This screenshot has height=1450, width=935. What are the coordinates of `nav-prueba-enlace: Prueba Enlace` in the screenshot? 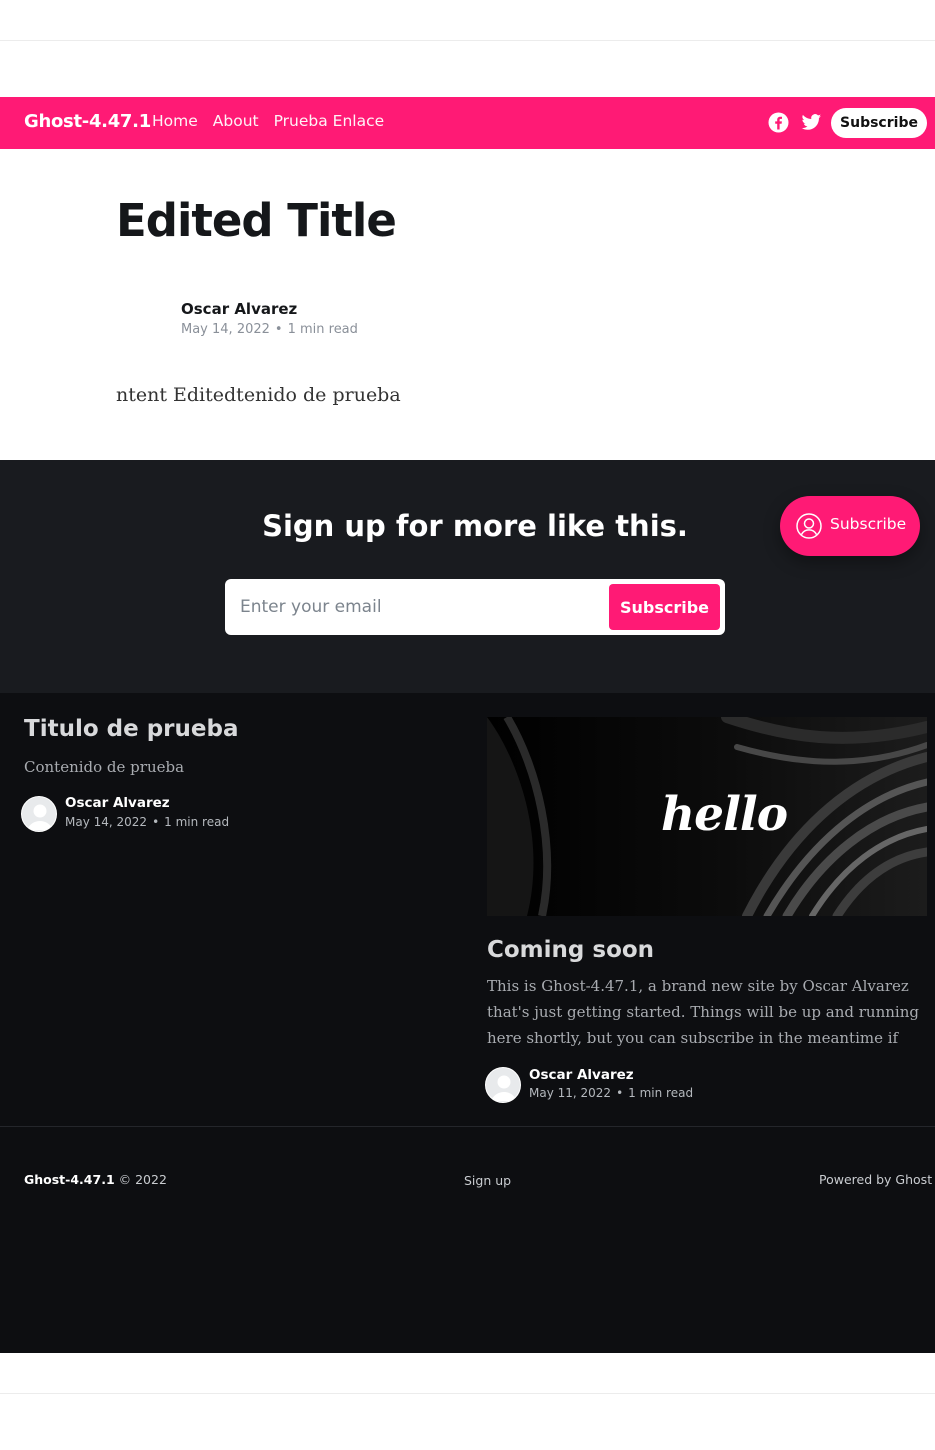 It's located at (329, 121).